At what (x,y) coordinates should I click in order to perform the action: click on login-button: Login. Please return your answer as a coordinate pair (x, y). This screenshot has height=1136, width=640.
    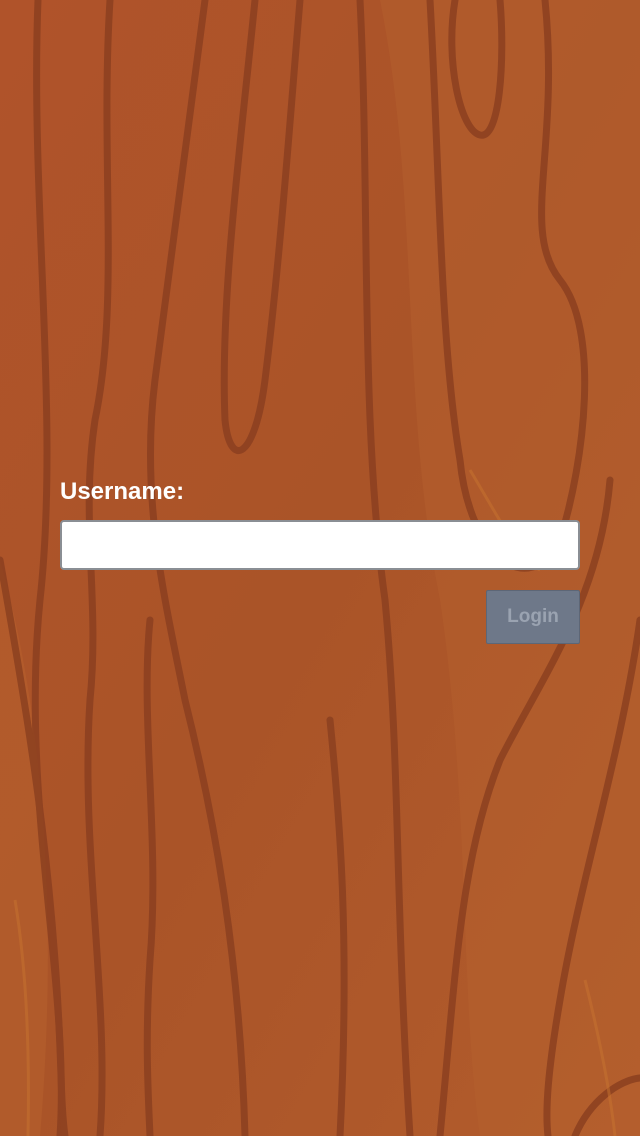
    Looking at the image, I should click on (533, 617).